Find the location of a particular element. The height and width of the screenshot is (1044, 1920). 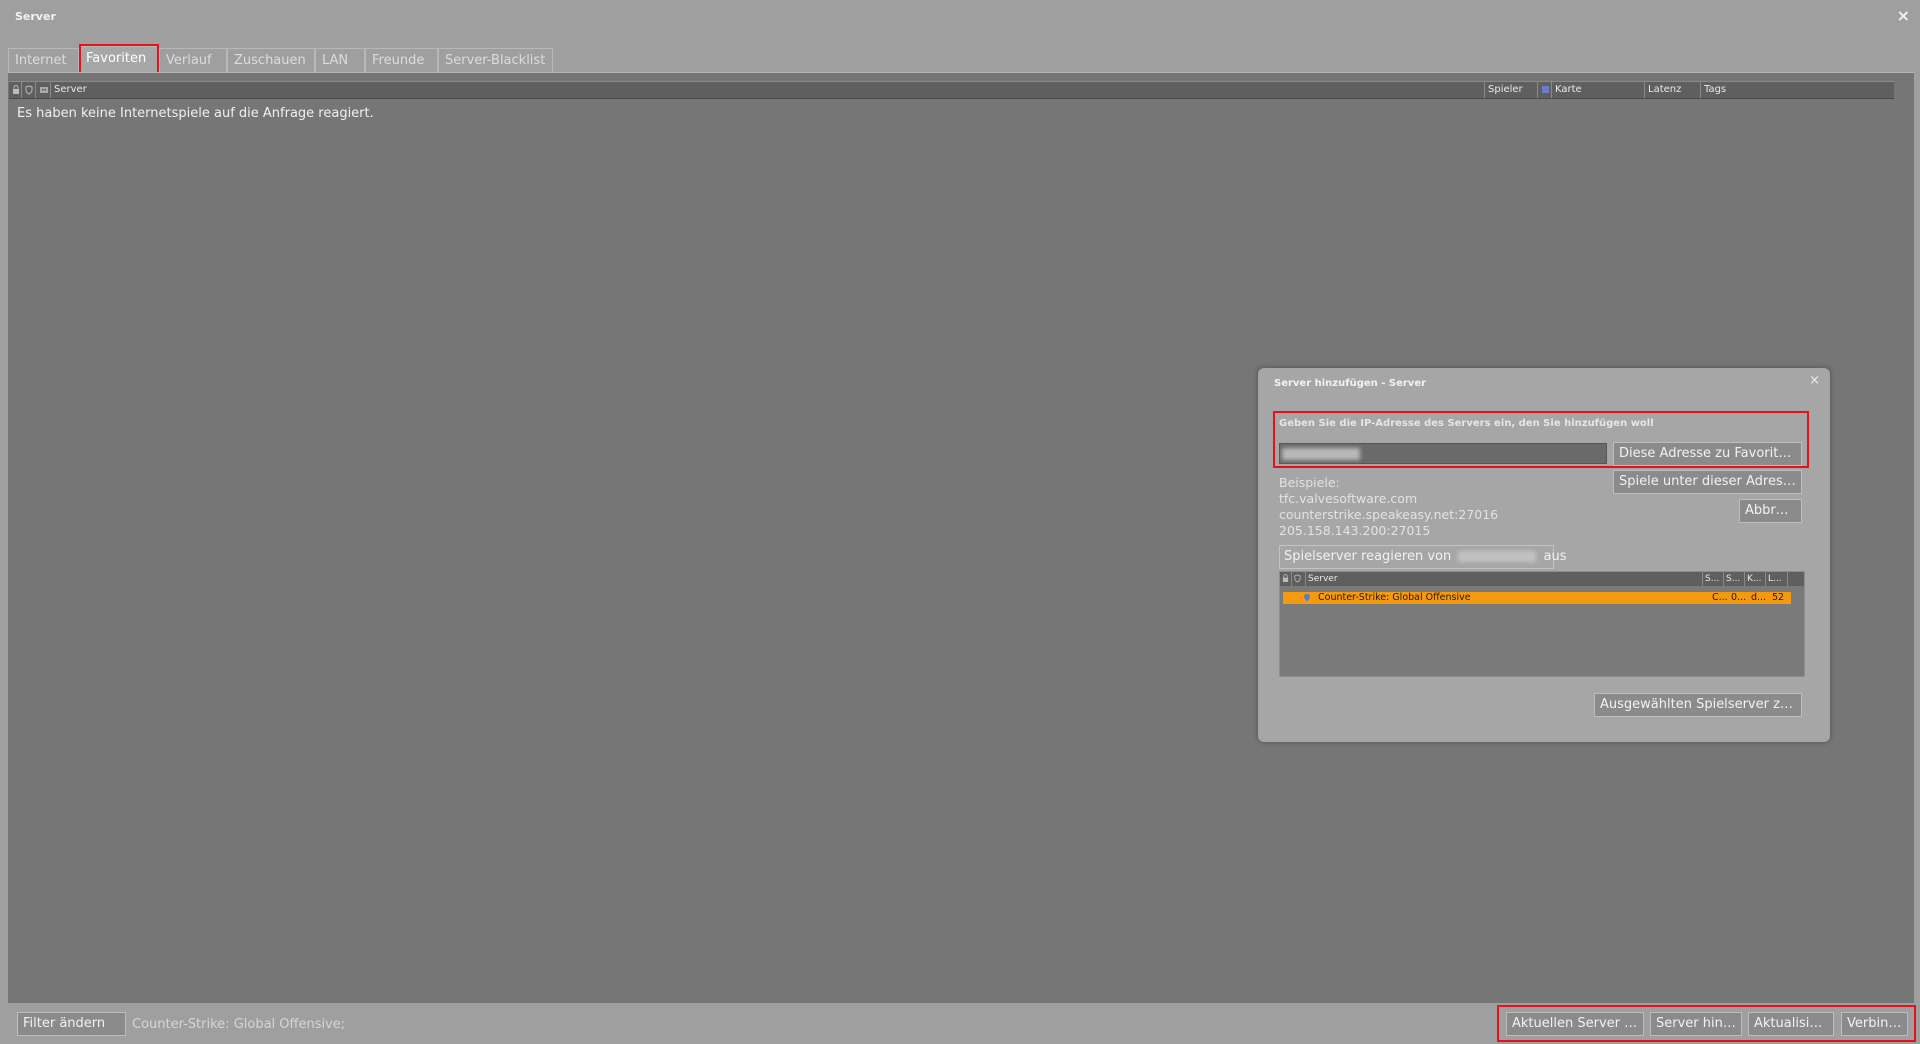

examples-label: Beispiele: is located at coordinates (1309, 482).